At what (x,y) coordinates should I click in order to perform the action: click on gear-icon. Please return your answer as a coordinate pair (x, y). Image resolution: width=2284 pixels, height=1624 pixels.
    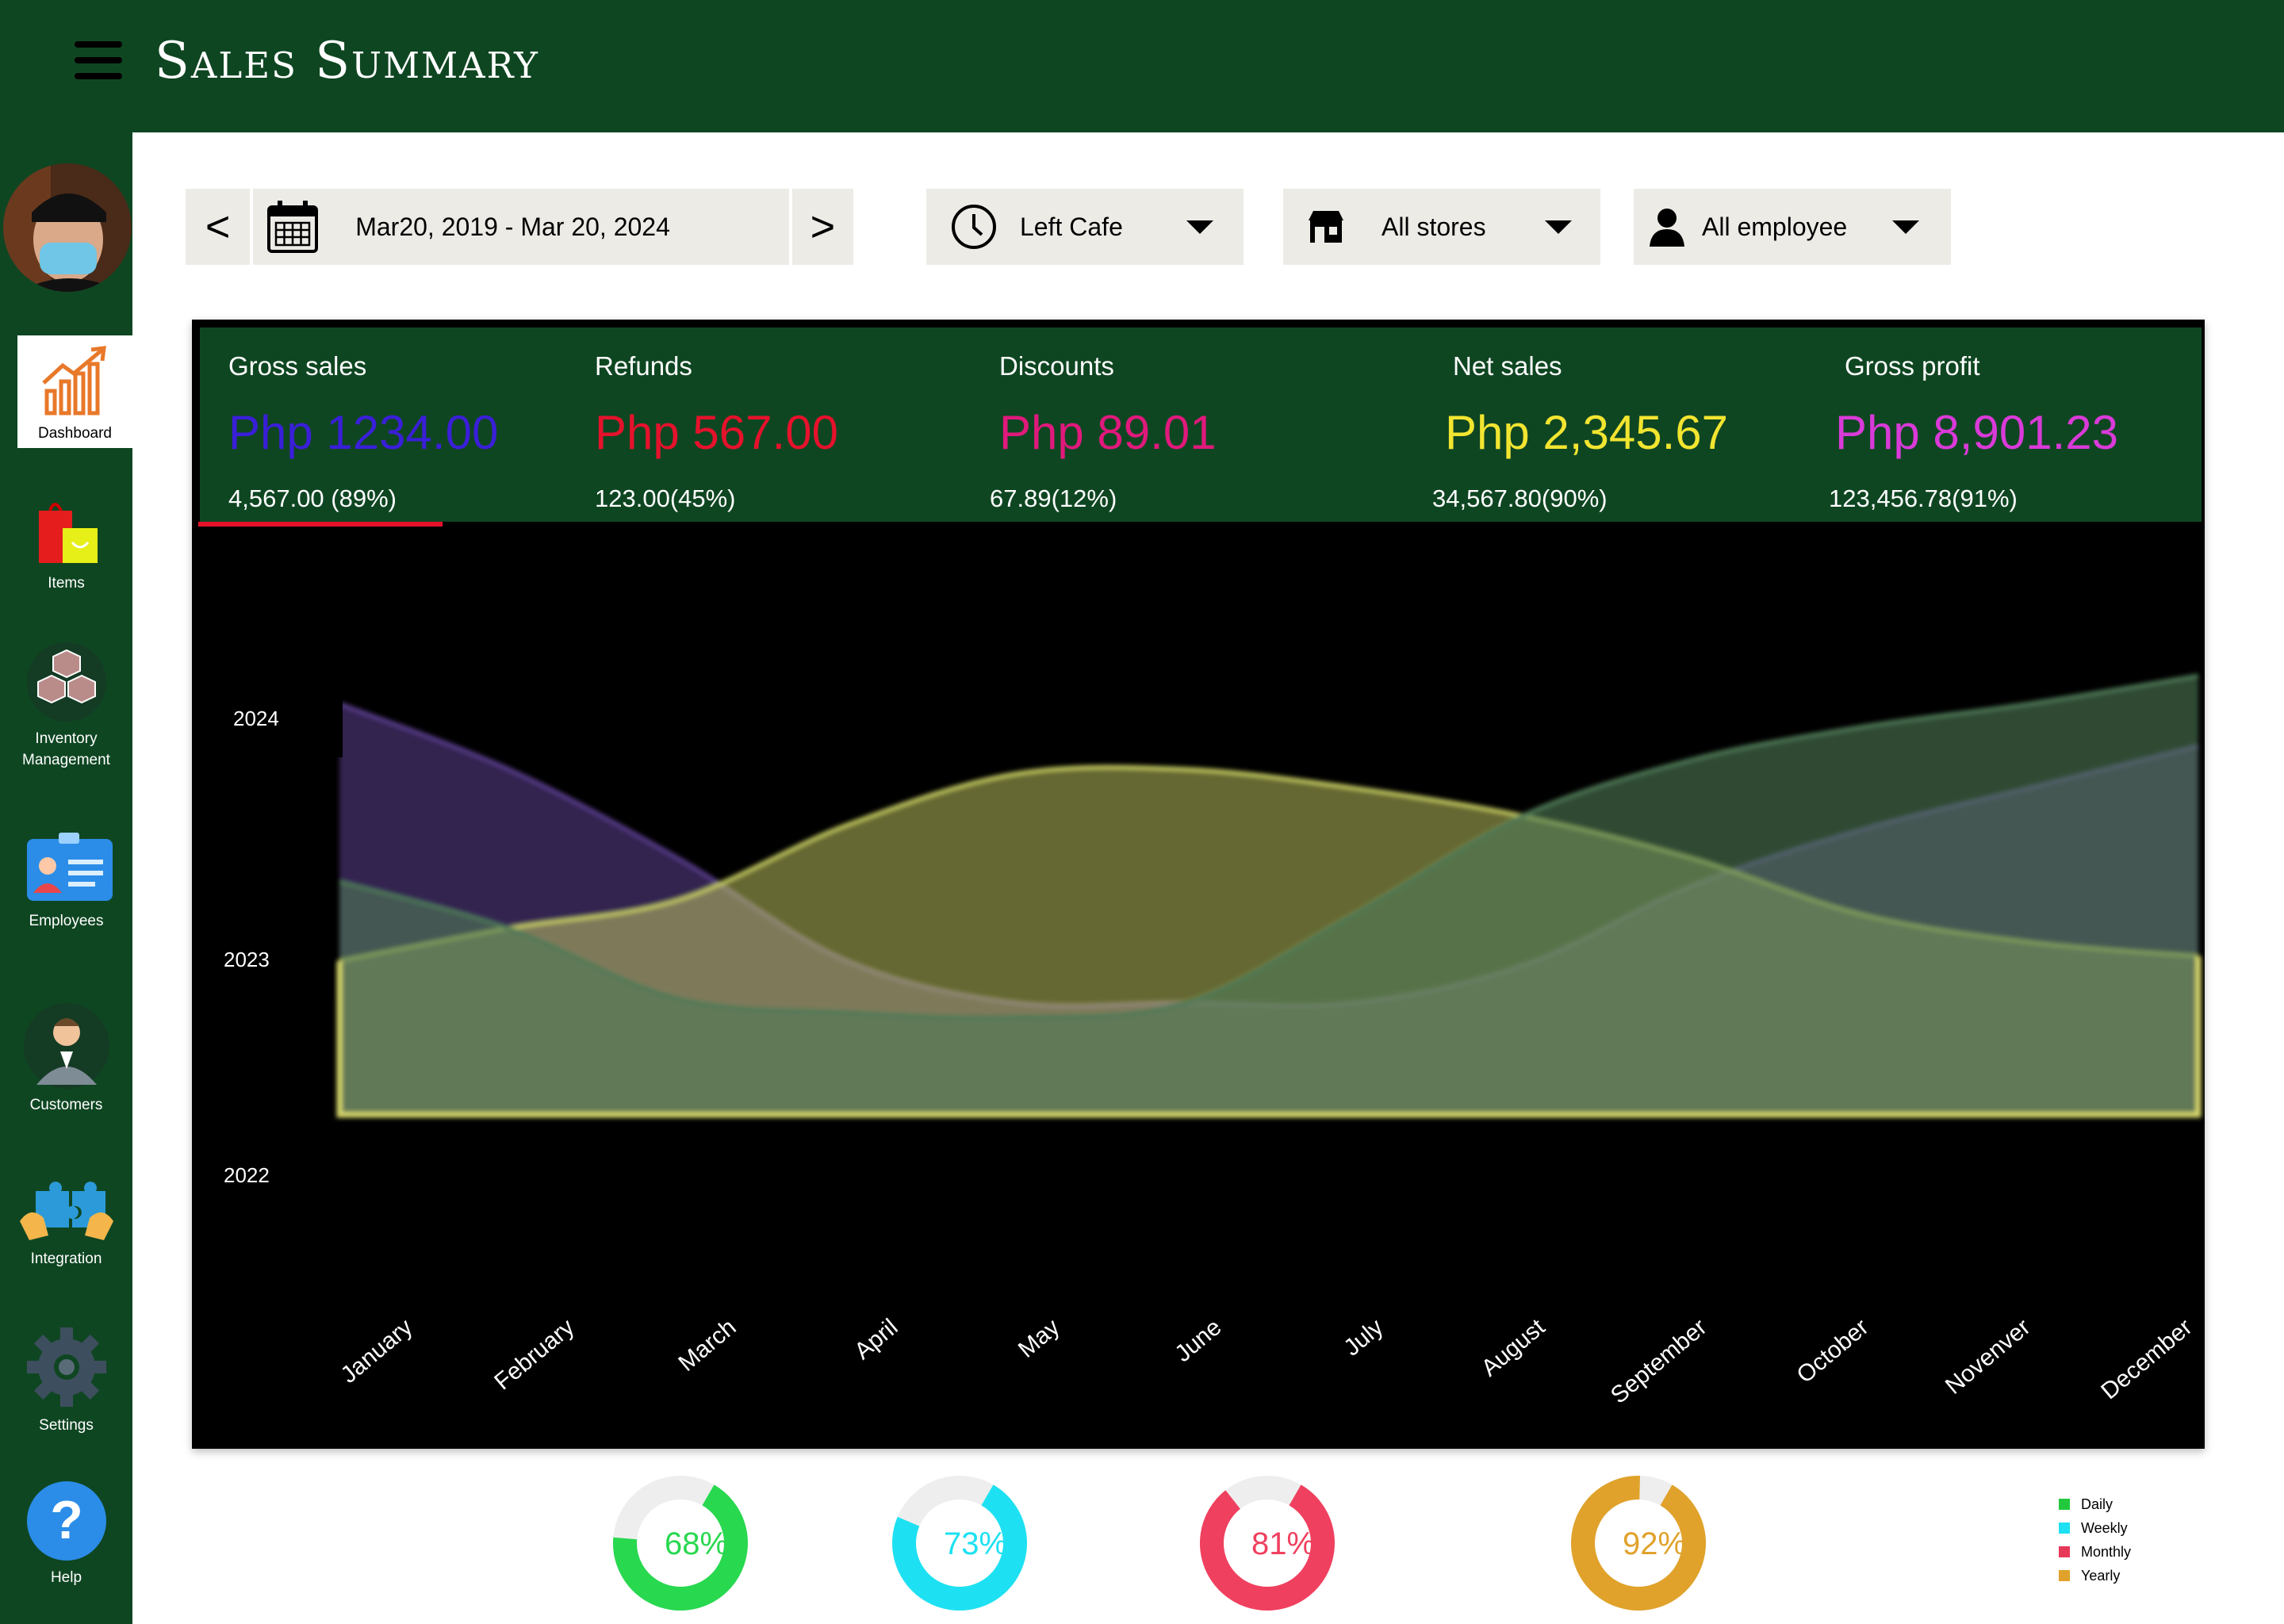
    Looking at the image, I should click on (66, 1367).